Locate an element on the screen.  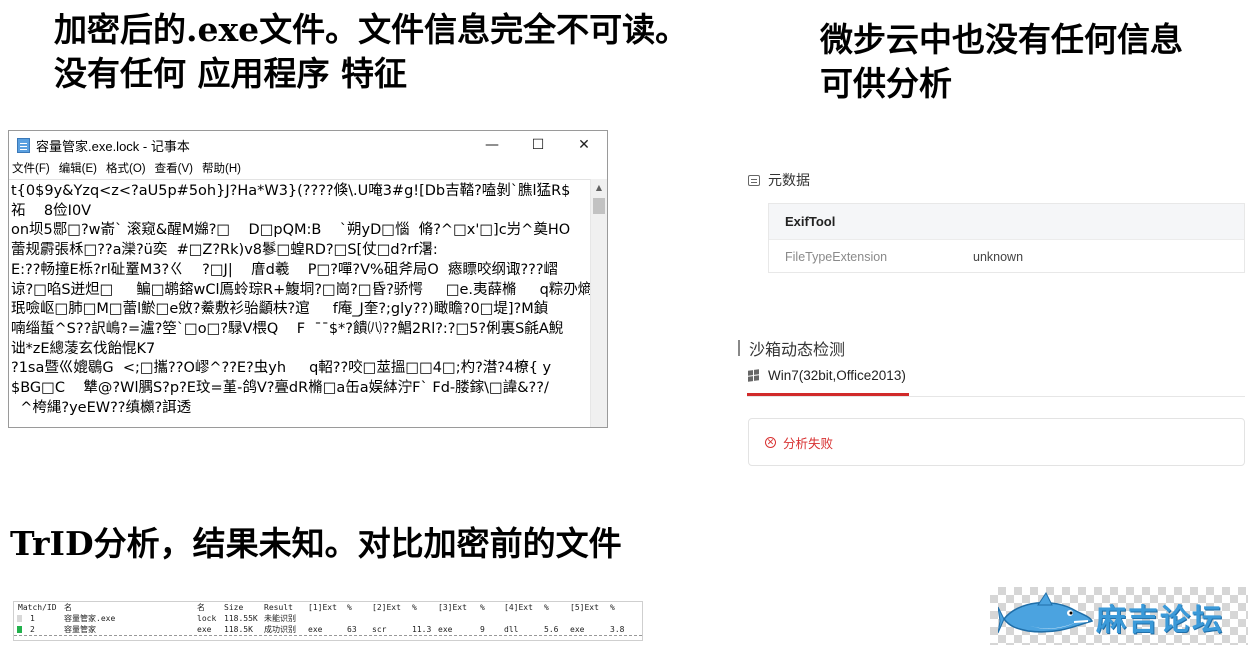
heading-right: 微步云中也没有任何信息 可供分析 is located at coordinates (1001, 61).